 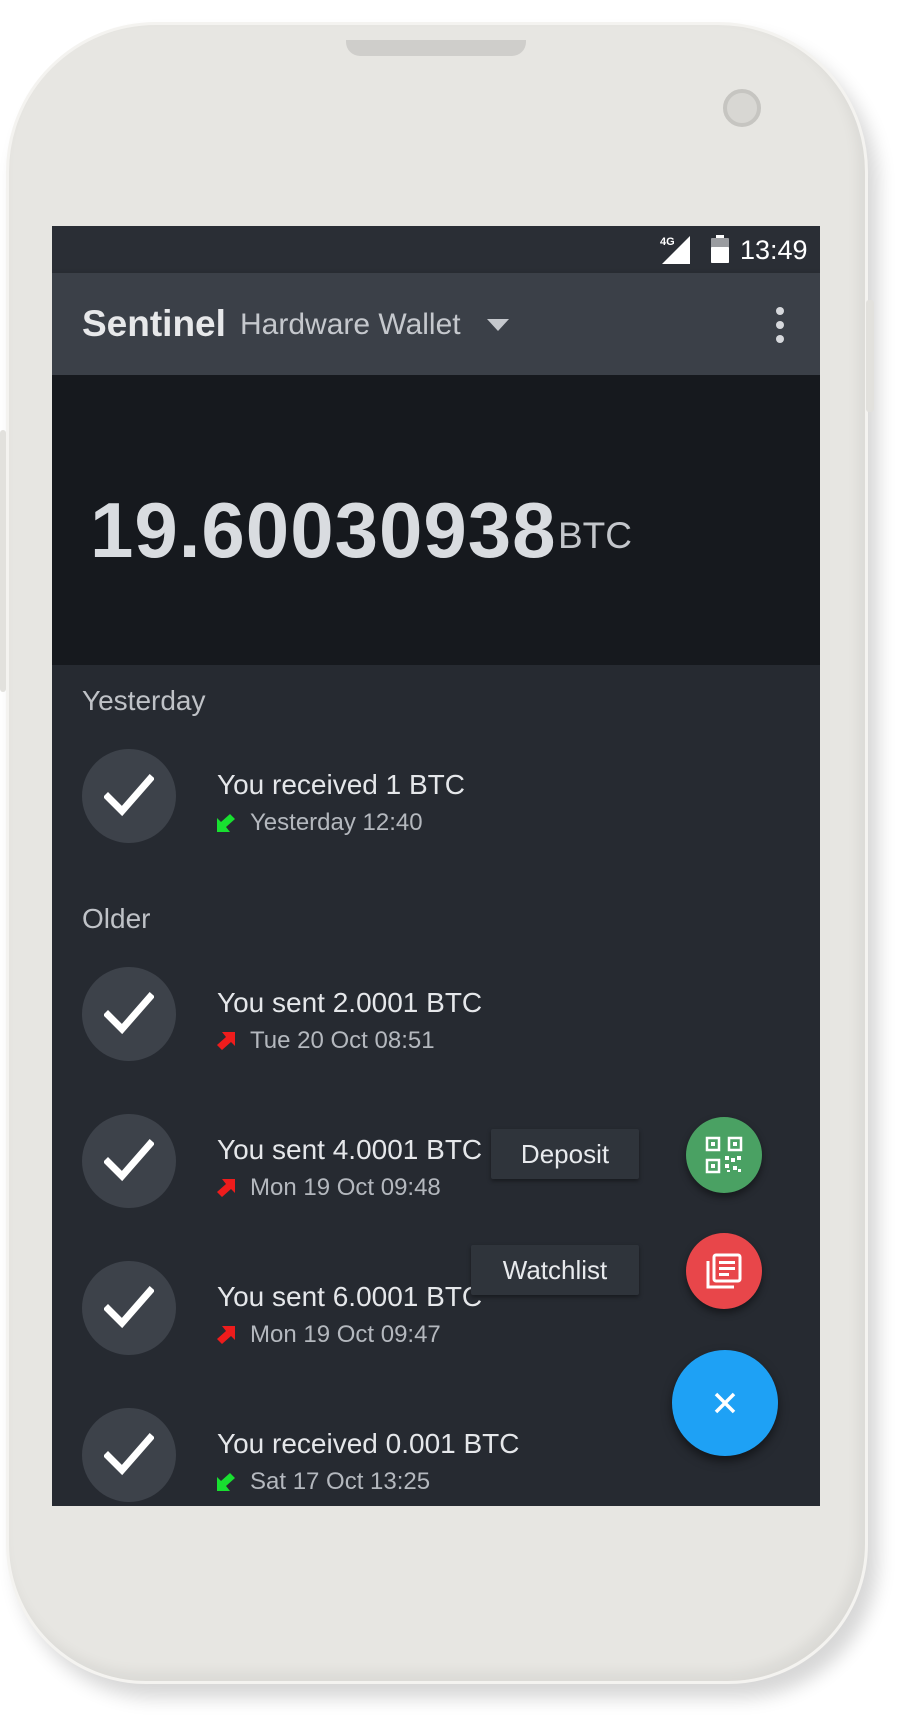 I want to click on app-title: Sentinel, so click(x=154, y=323).